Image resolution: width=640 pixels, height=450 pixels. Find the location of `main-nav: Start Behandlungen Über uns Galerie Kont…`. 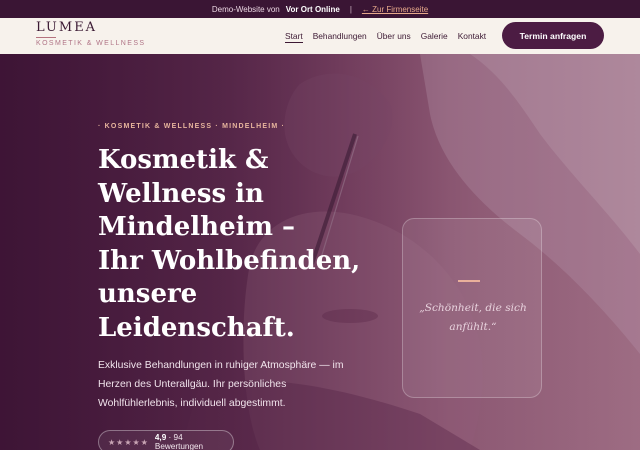

main-nav: Start Behandlungen Über uns Galerie Kont… is located at coordinates (385, 36).